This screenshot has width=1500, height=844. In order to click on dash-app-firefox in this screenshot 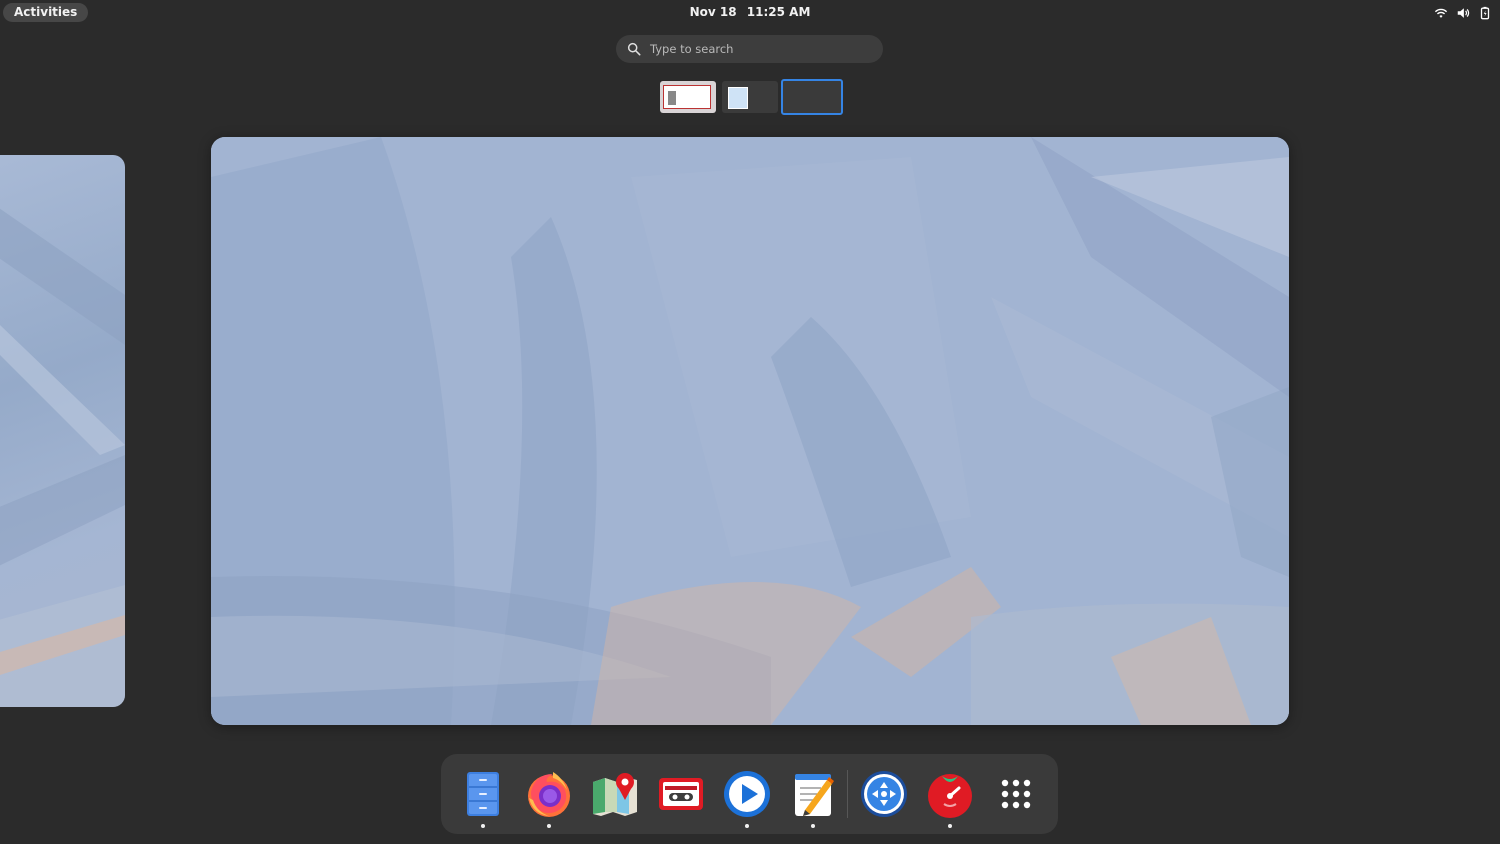, I will do `click(549, 798)`.